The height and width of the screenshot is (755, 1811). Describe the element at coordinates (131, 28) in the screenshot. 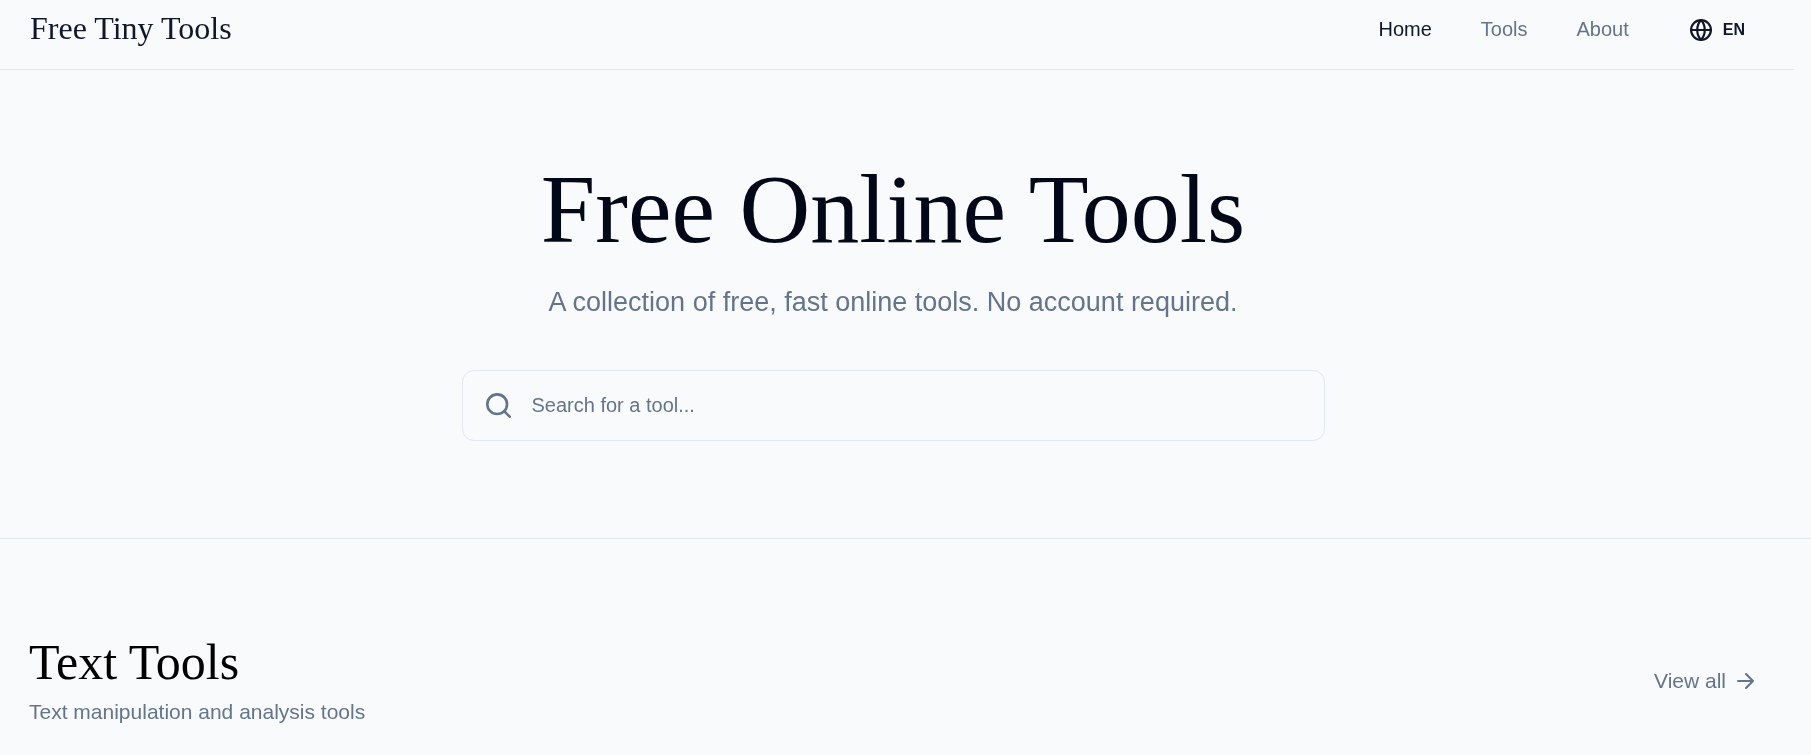

I see `site-logo: Free Tiny Tools` at that location.